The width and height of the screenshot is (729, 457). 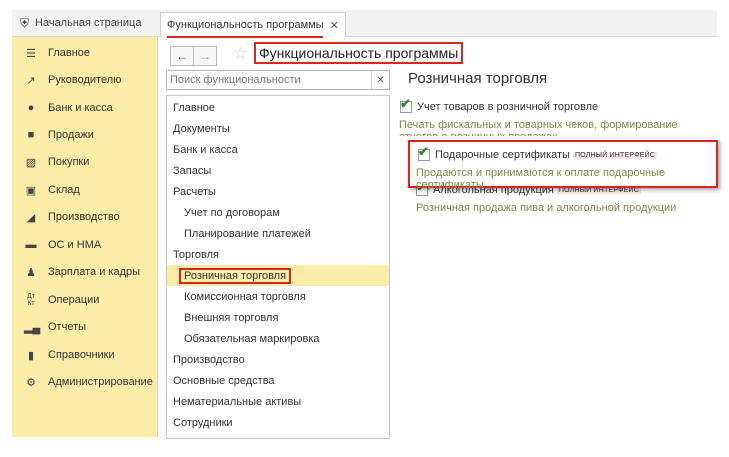 I want to click on tree-item-retail: Розничная торговля, so click(x=278, y=275).